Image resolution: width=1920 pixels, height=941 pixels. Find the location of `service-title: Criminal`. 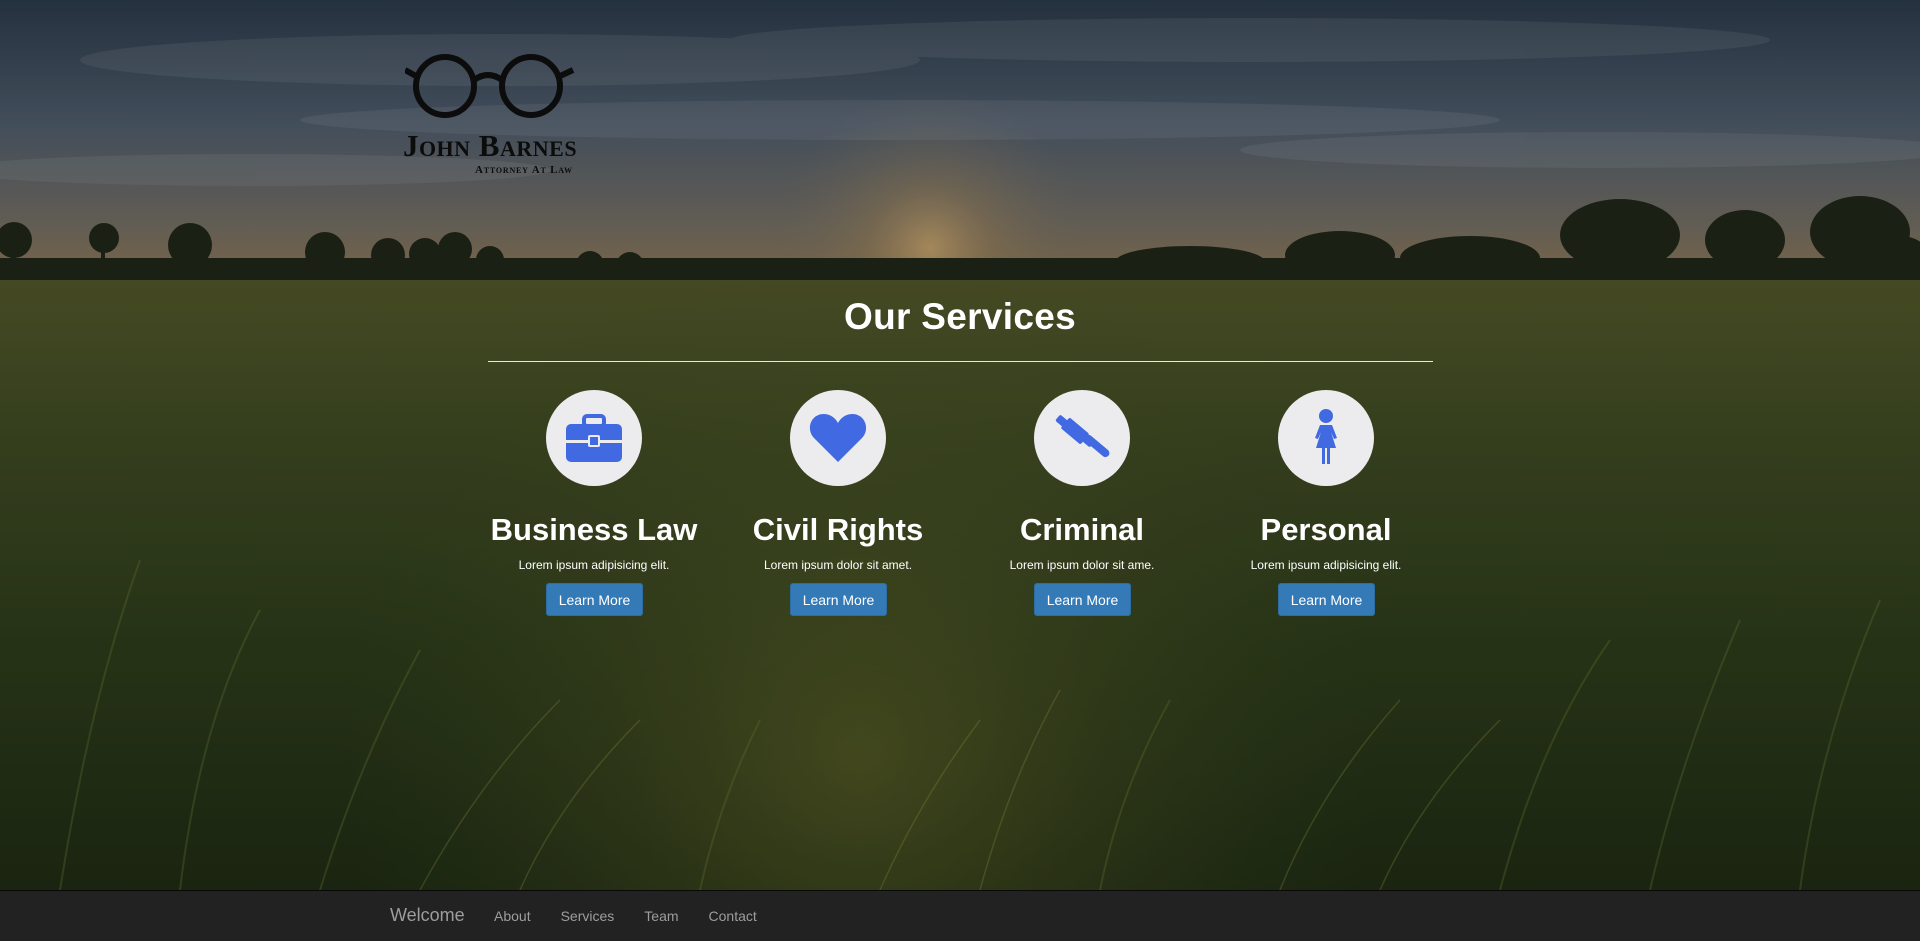

service-title: Criminal is located at coordinates (1082, 529).